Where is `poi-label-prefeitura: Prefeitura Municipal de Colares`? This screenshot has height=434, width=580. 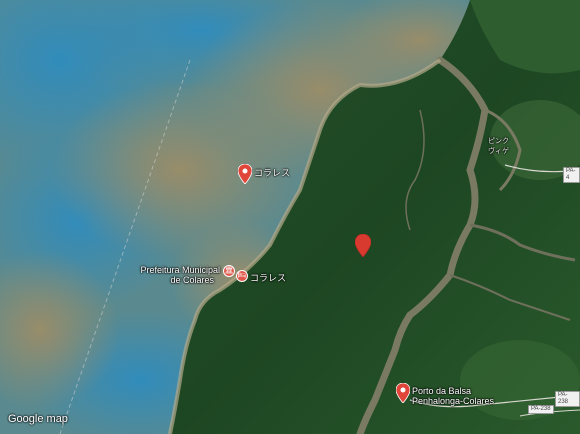 poi-label-prefeitura: Prefeitura Municipal de Colares is located at coordinates (180, 275).